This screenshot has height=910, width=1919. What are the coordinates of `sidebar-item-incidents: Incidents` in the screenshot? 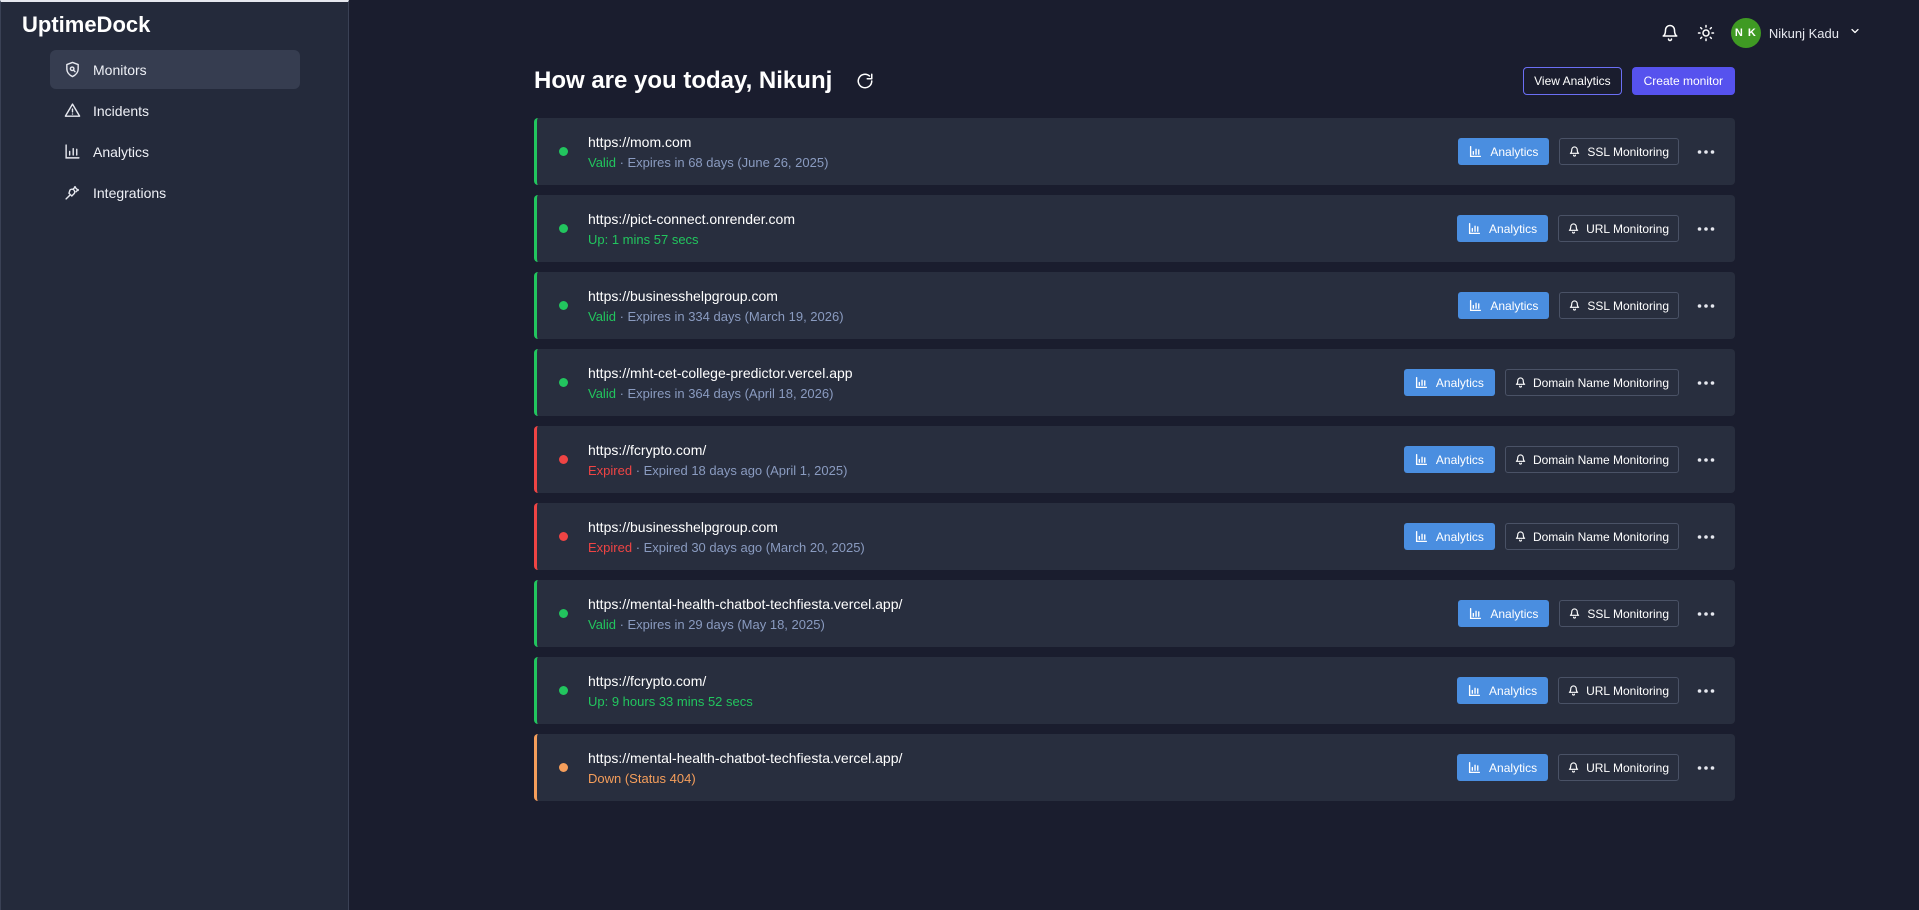 It's located at (175, 110).